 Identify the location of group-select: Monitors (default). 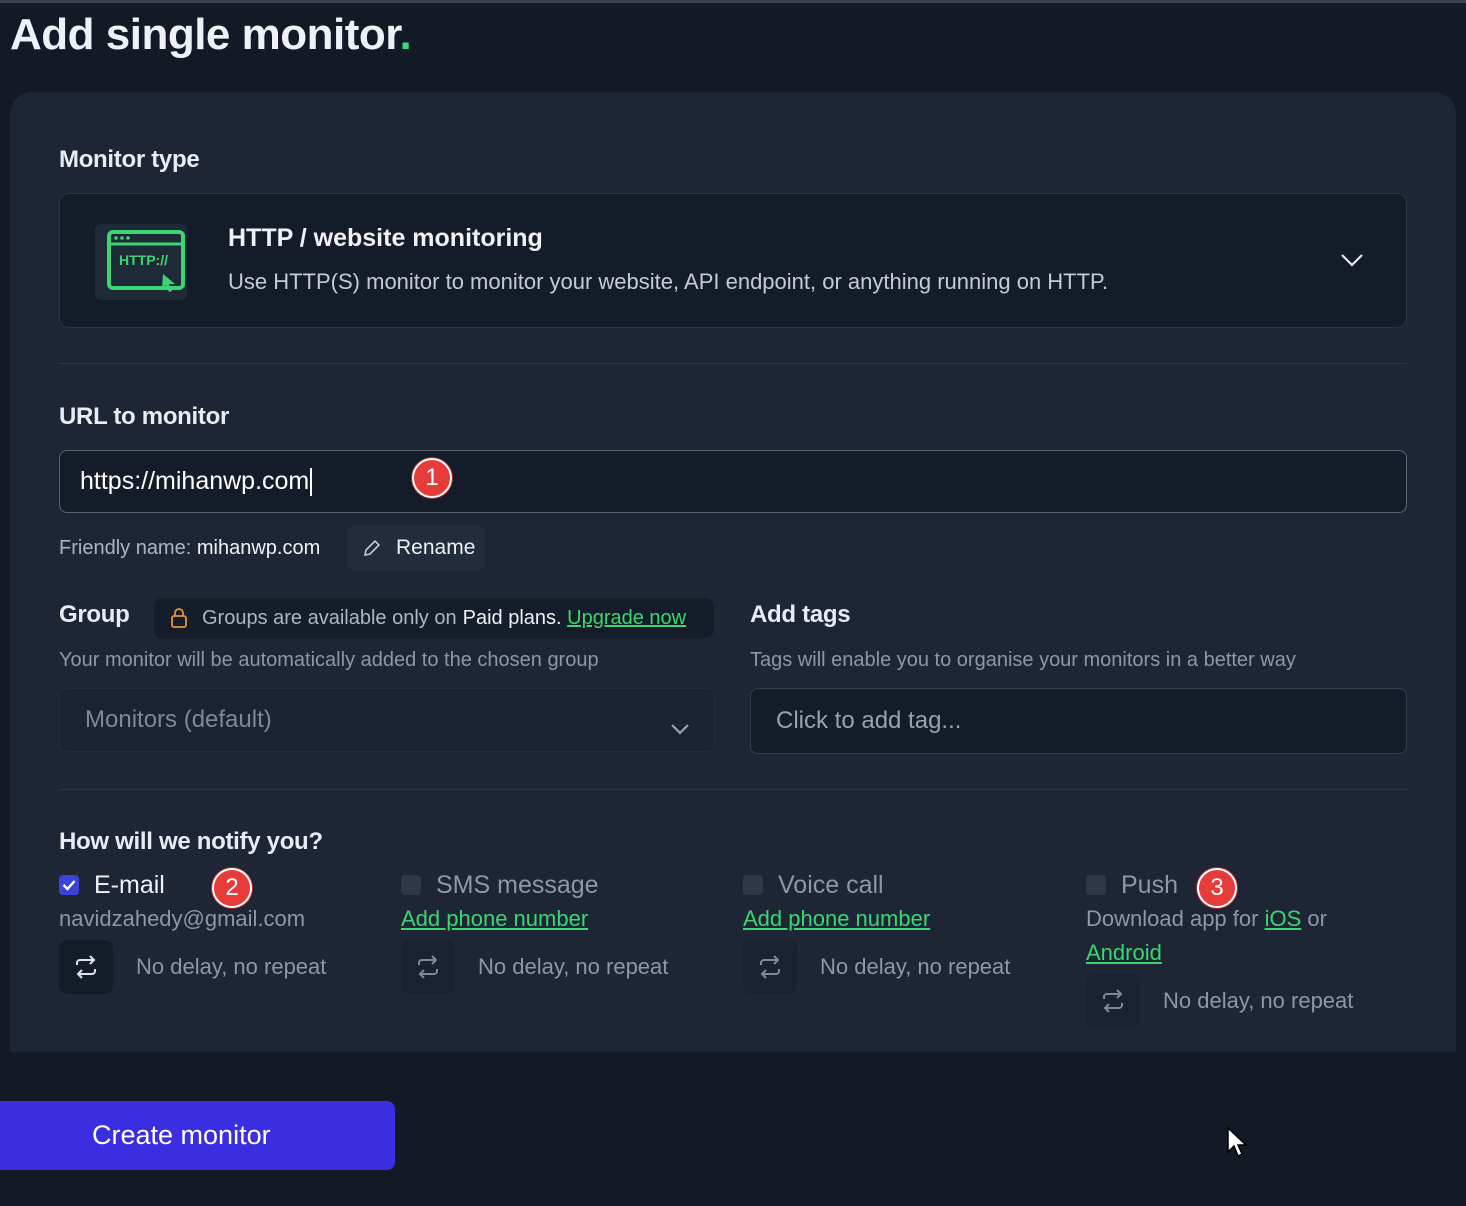
(387, 720).